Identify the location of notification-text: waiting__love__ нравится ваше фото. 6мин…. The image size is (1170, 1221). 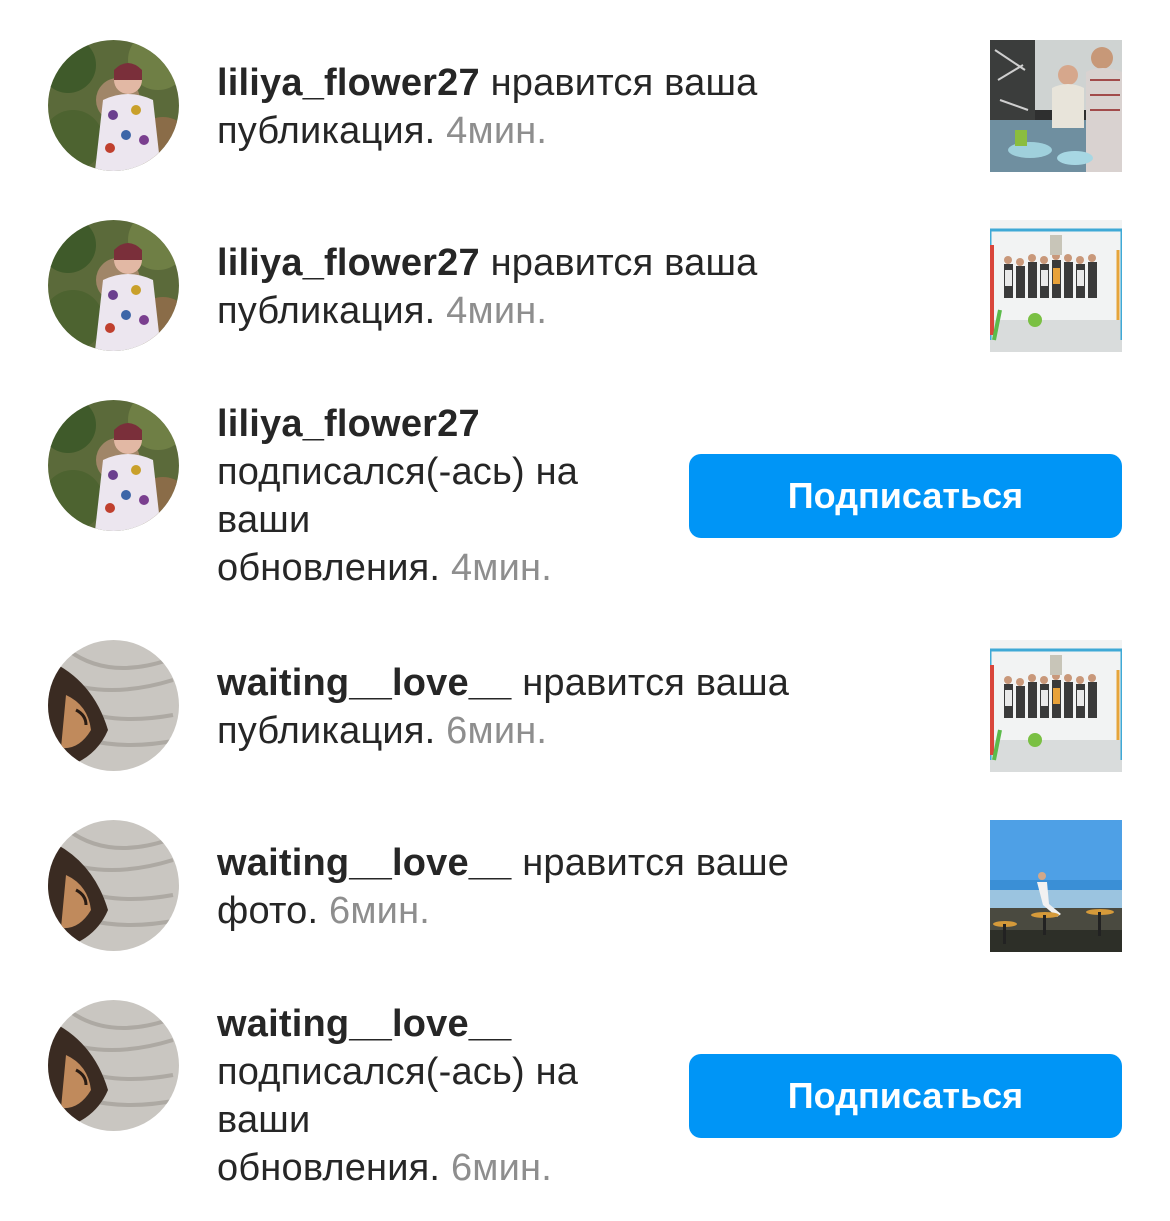
(503, 887).